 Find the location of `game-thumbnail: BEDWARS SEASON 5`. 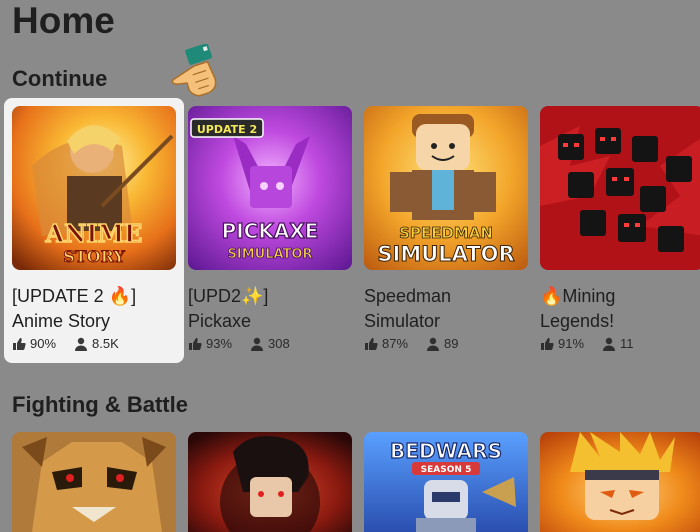

game-thumbnail: BEDWARS SEASON 5 is located at coordinates (446, 482).